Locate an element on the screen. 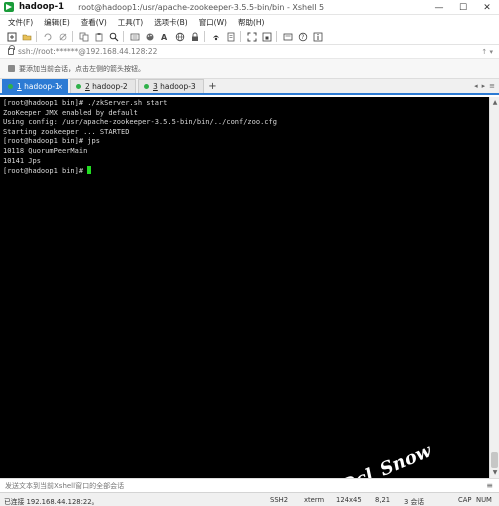  terminal-line: [root@hadoop1 bin]# jps is located at coordinates (51, 141).